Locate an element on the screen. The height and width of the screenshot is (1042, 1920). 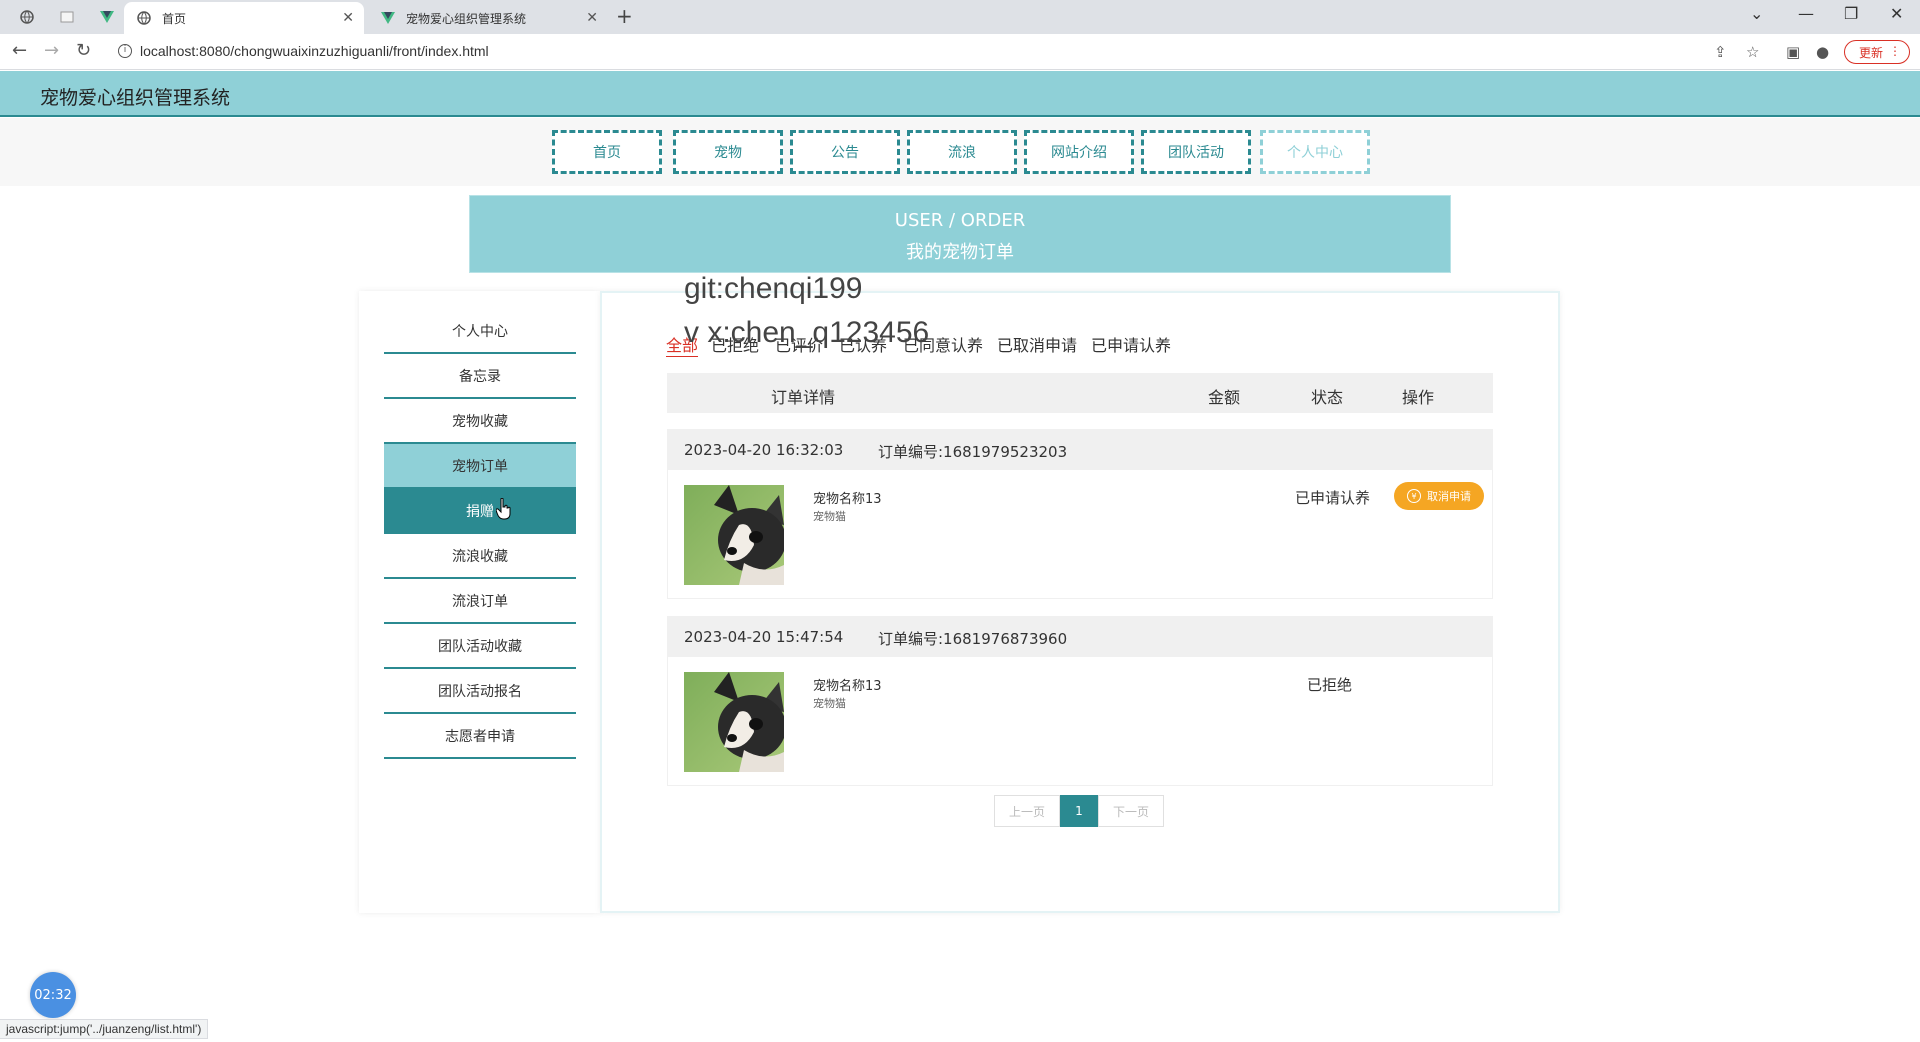
sidebar-item-pet-orders: 宠物订单 is located at coordinates (480, 466).